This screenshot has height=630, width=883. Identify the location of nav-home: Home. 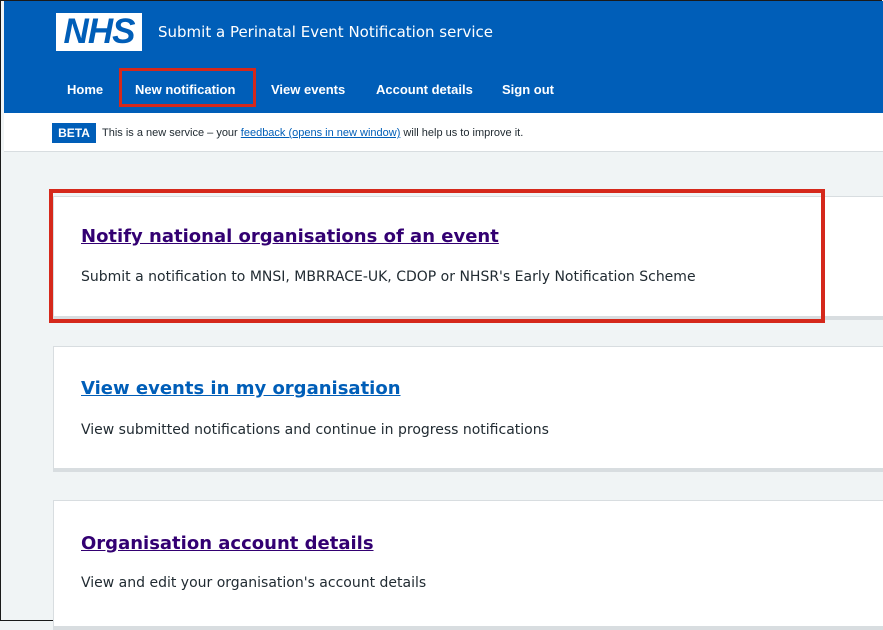
(85, 90).